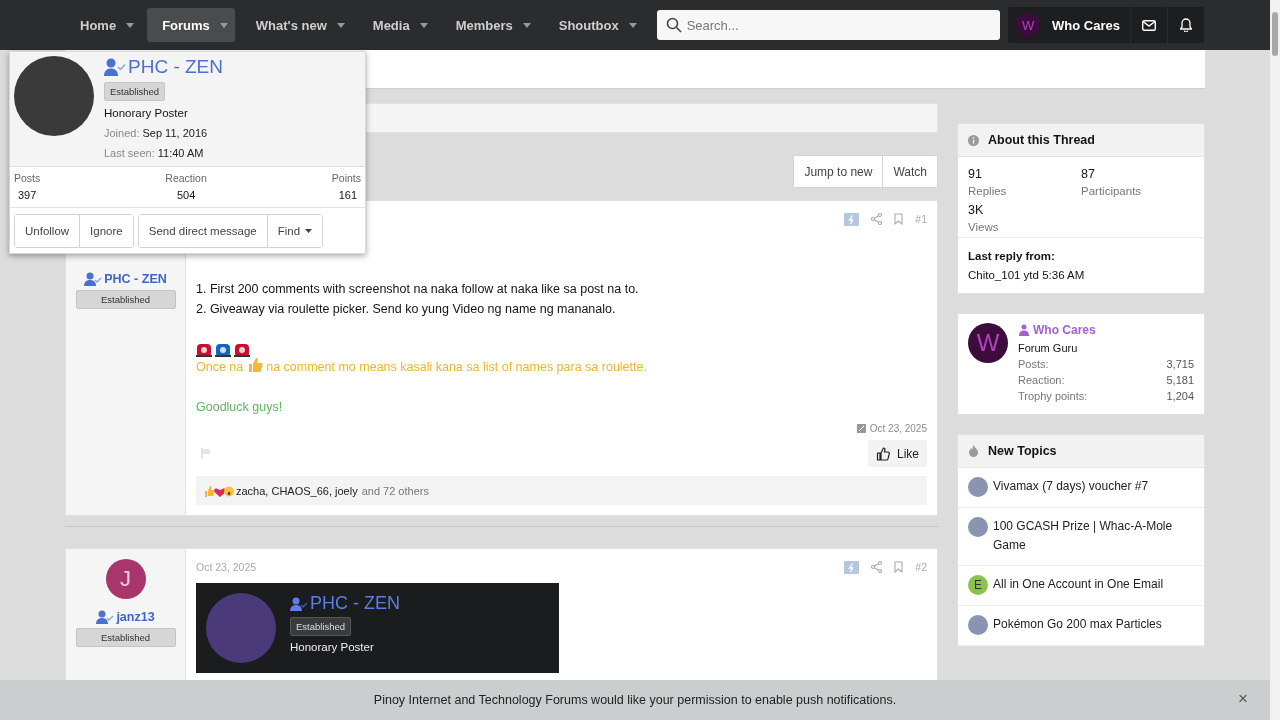  I want to click on bell-icon, so click(1186, 25).